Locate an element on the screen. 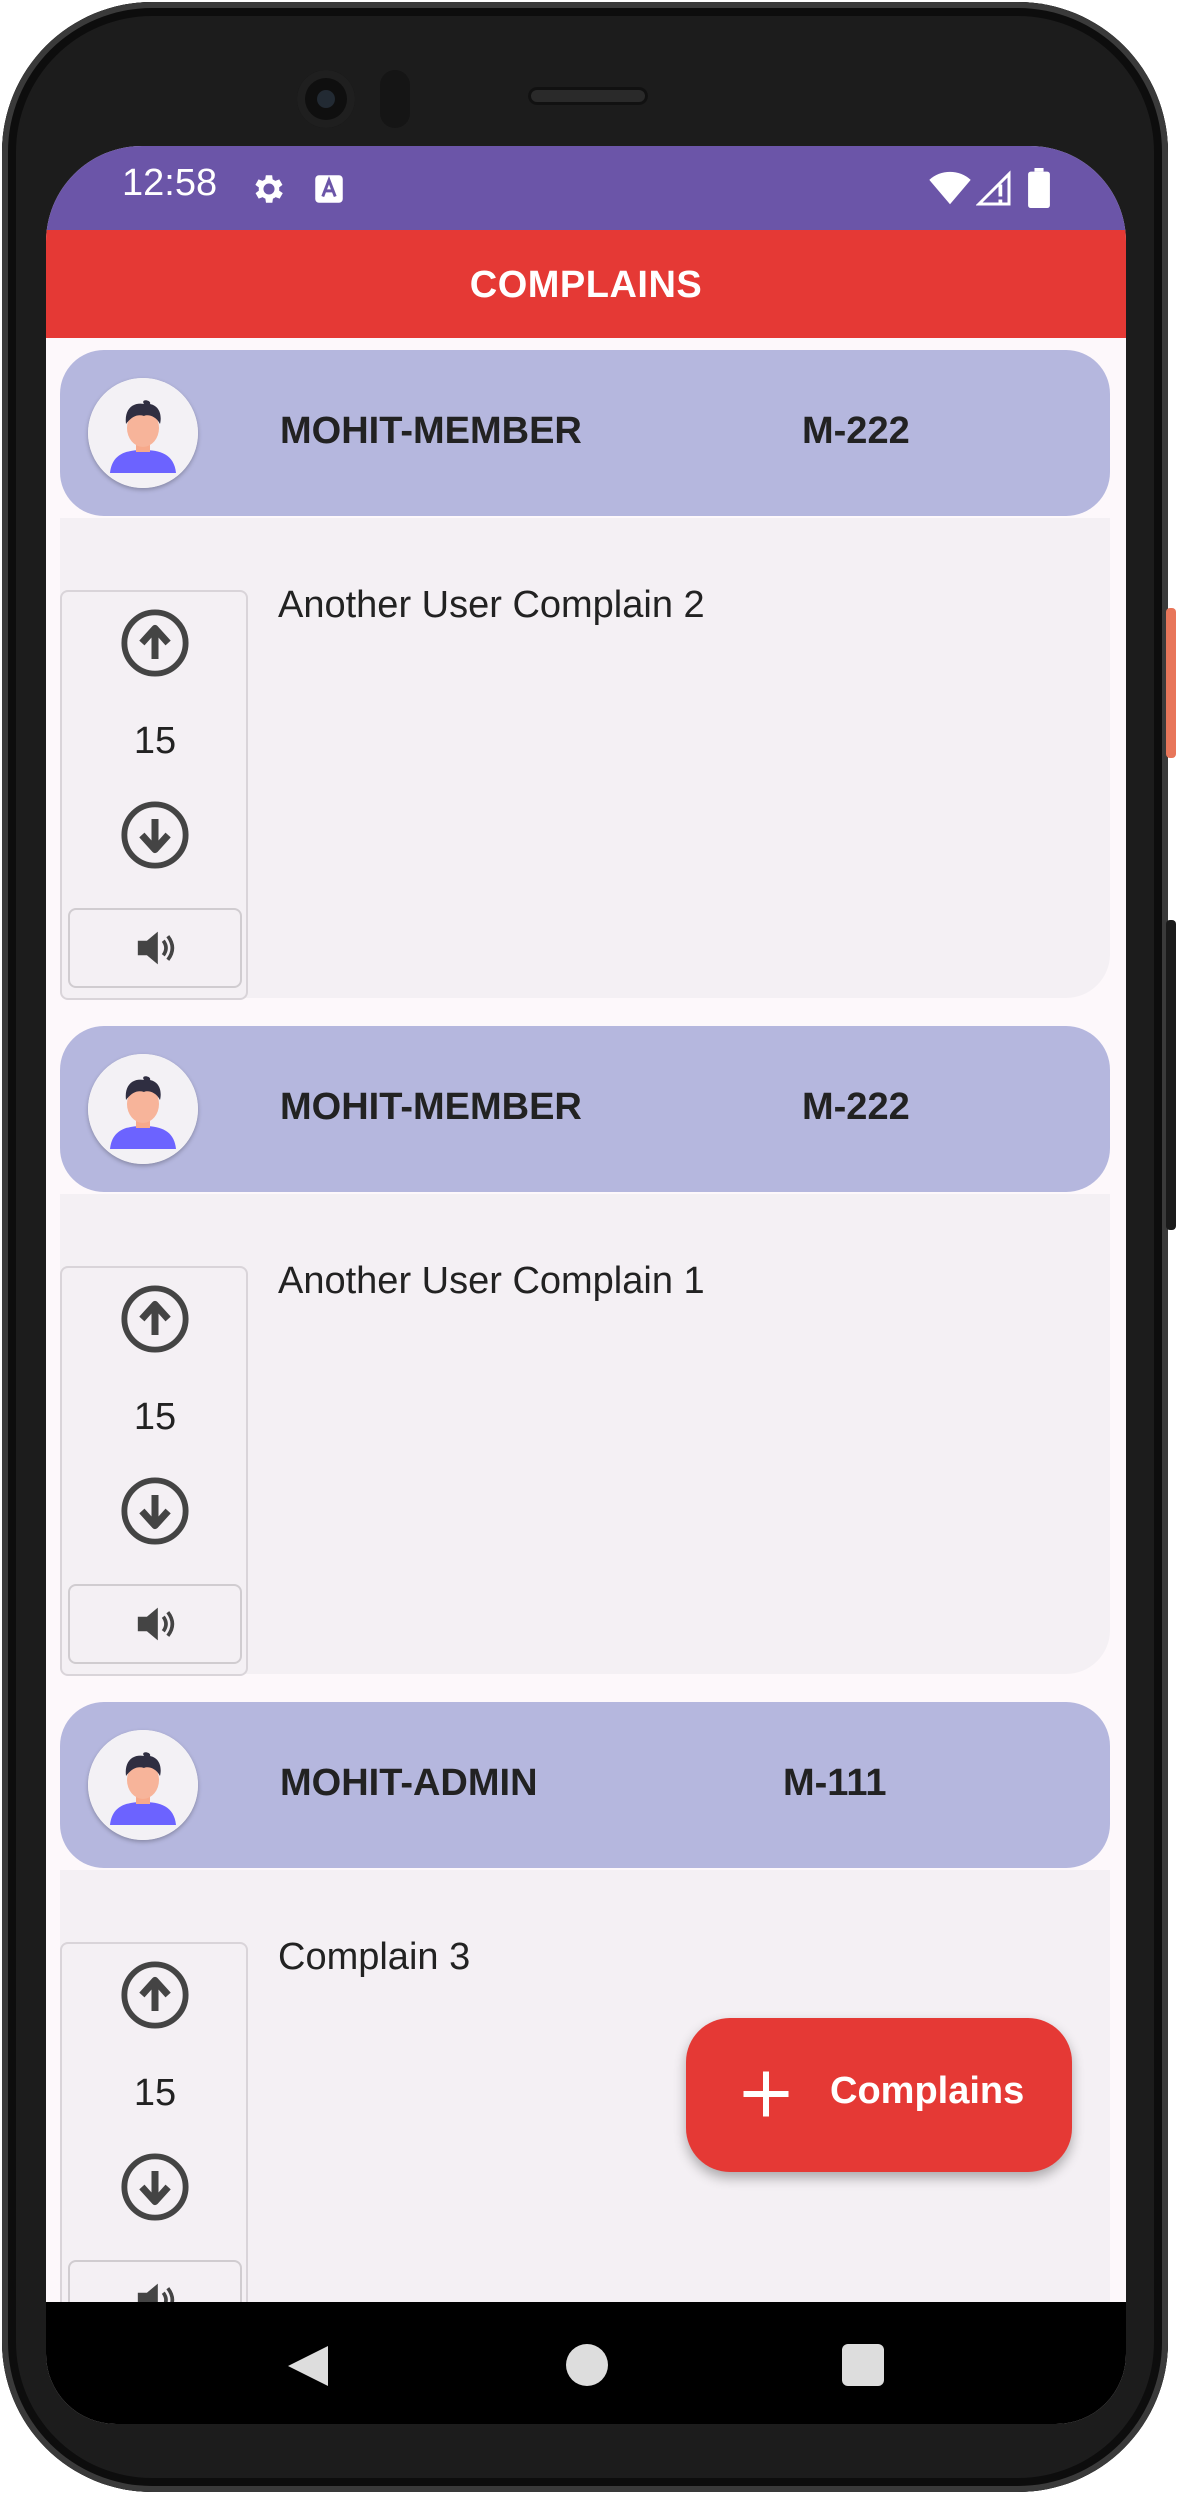 The image size is (1178, 2498). member-code: M-111 is located at coordinates (835, 1783).